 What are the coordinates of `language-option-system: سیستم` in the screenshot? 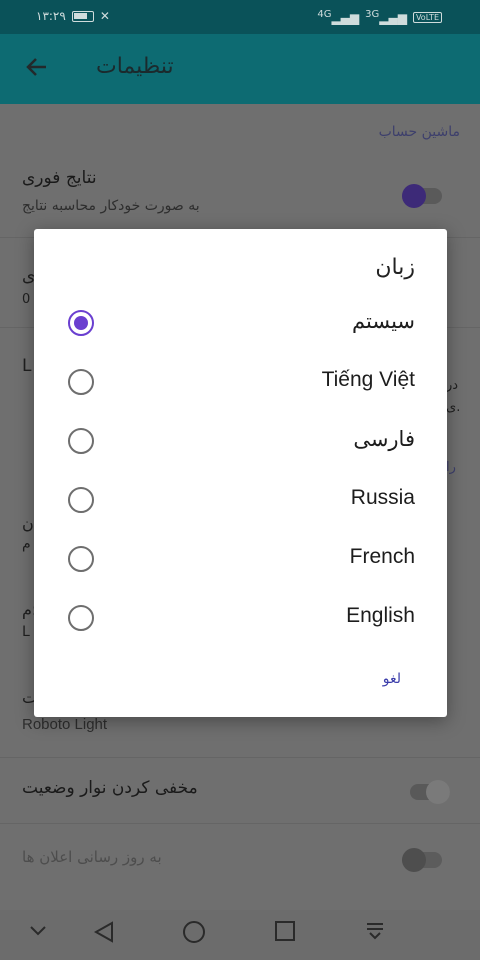 It's located at (240, 323).